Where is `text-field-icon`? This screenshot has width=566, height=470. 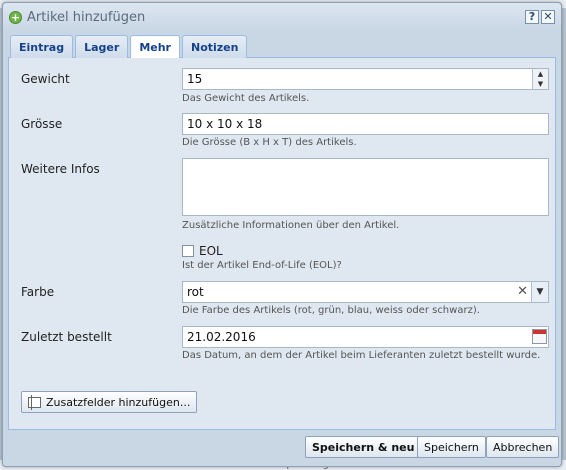 text-field-icon is located at coordinates (34, 402).